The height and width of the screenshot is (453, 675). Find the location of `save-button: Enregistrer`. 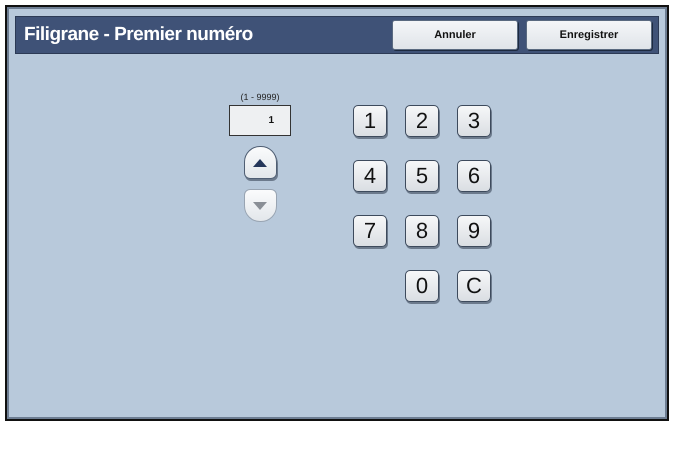

save-button: Enregistrer is located at coordinates (589, 35).